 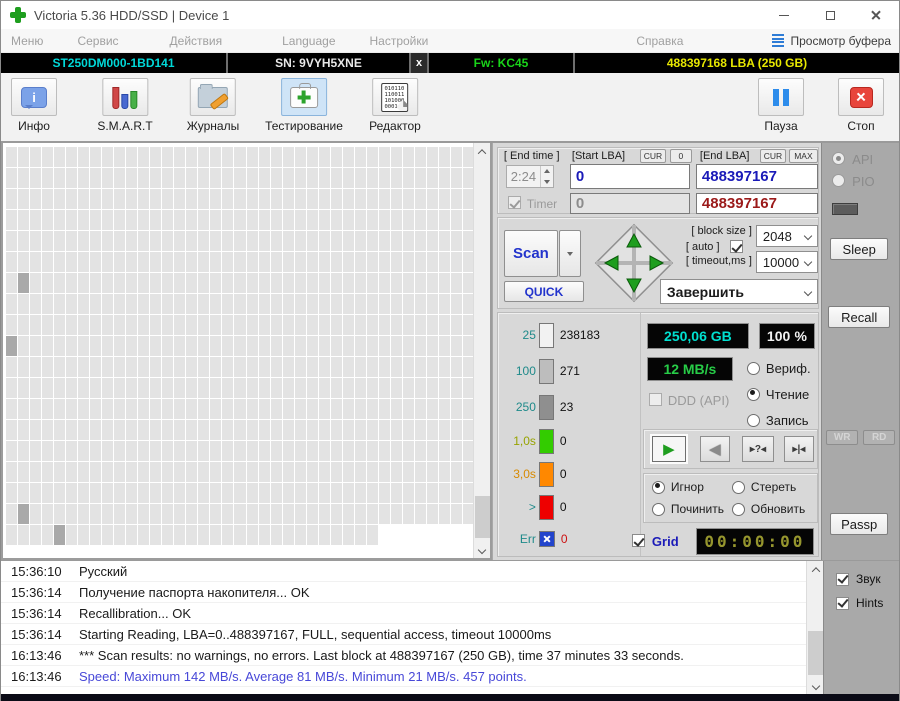 I want to click on recall-button: Recall, so click(x=859, y=317).